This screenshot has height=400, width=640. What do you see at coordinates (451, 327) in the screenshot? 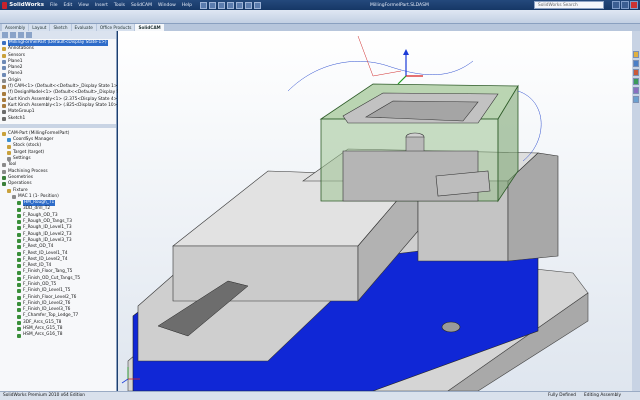
I see `vise-handle-hole` at bounding box center [451, 327].